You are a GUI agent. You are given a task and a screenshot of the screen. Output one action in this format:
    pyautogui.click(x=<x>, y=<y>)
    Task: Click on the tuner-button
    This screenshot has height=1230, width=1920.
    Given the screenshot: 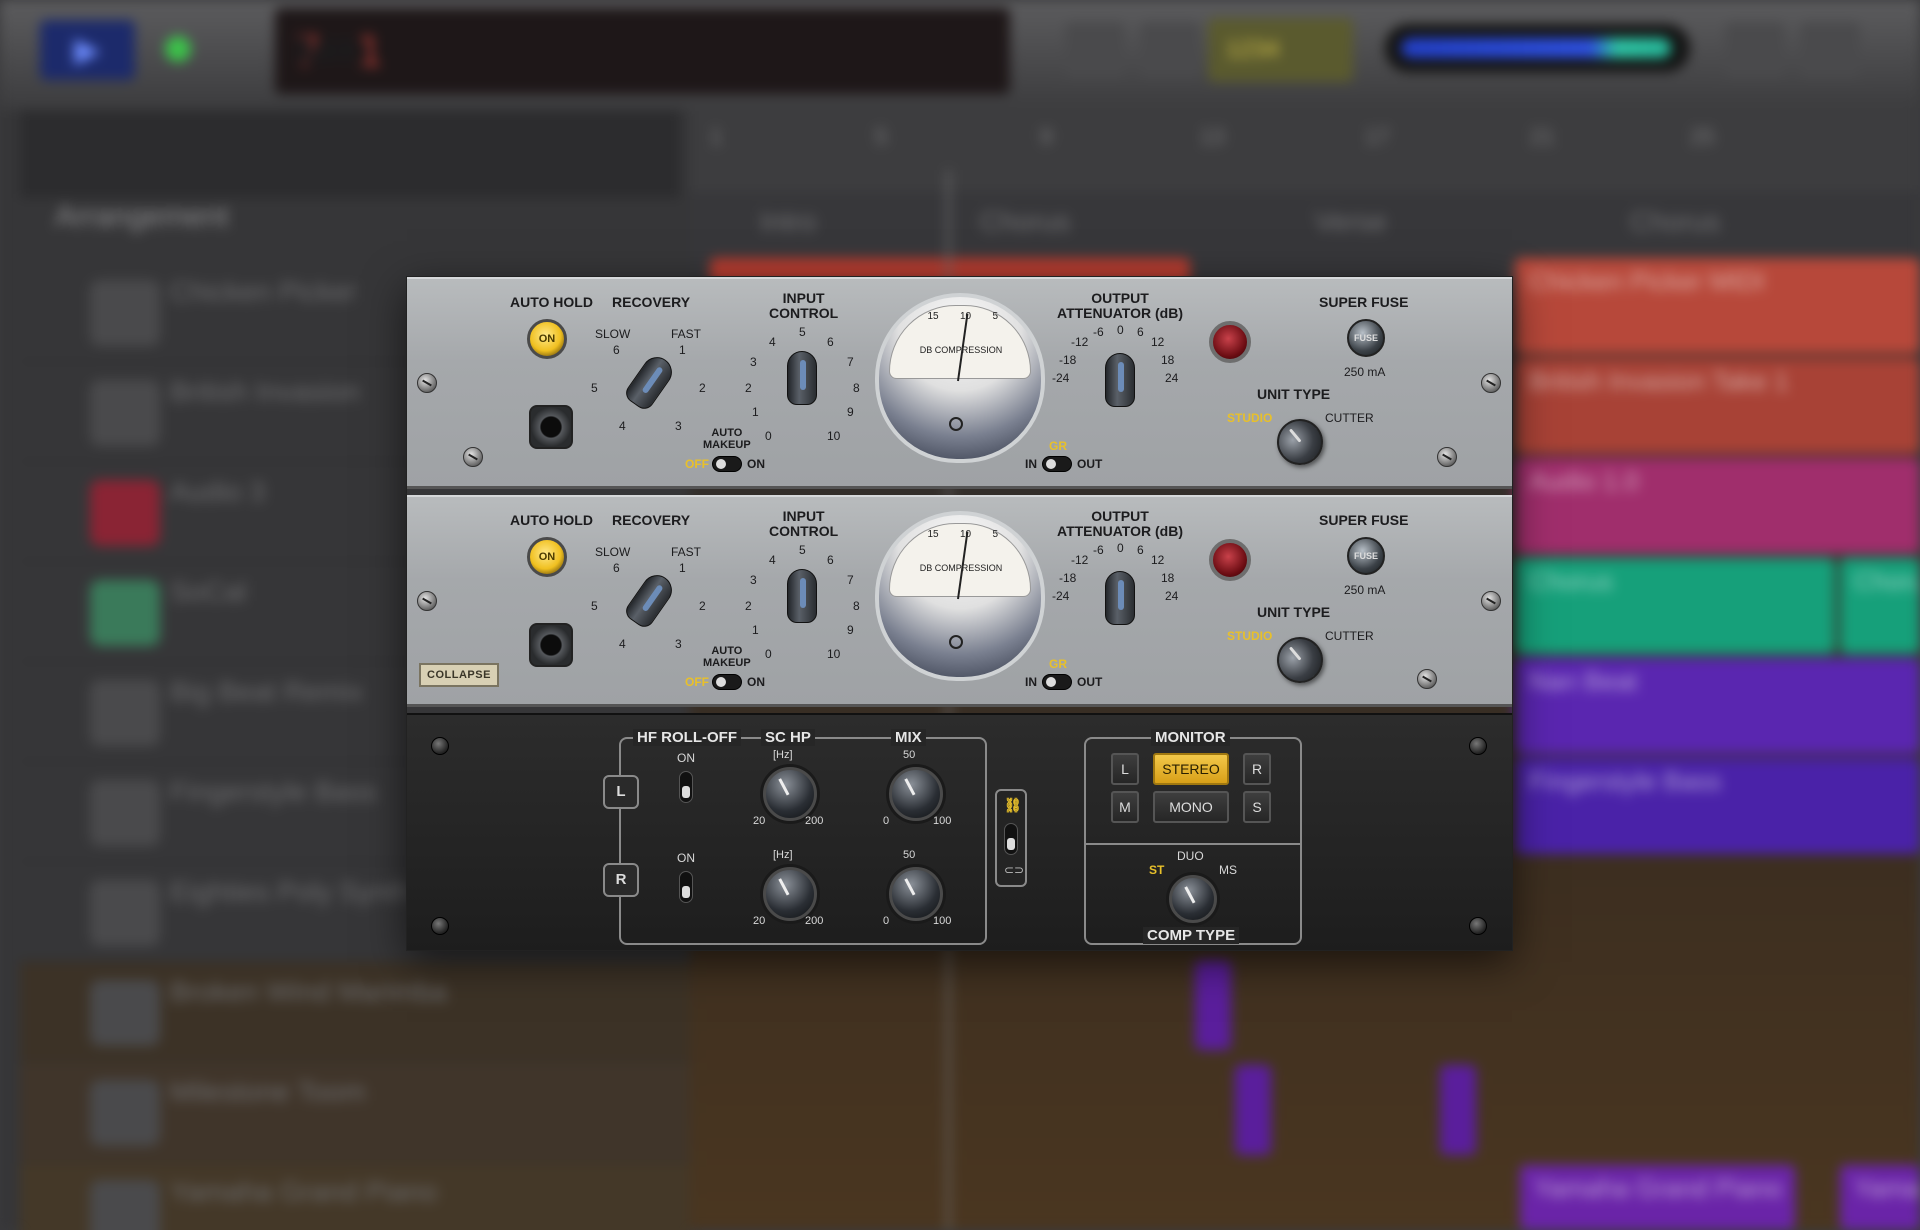 What is the action you would take?
    pyautogui.click(x=1170, y=50)
    